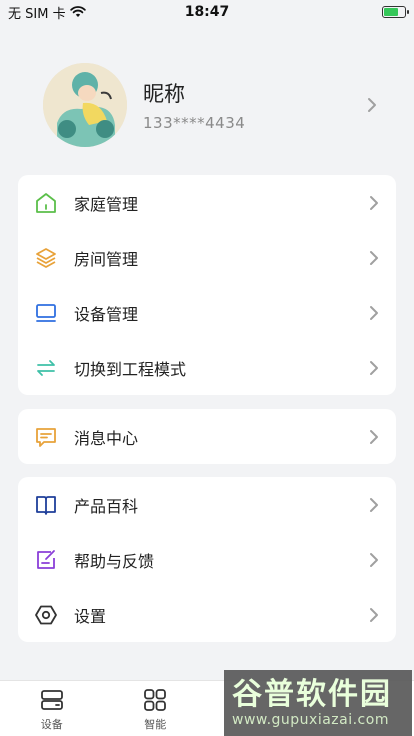 The image size is (414, 736). What do you see at coordinates (46, 203) in the screenshot?
I see `home-icon` at bounding box center [46, 203].